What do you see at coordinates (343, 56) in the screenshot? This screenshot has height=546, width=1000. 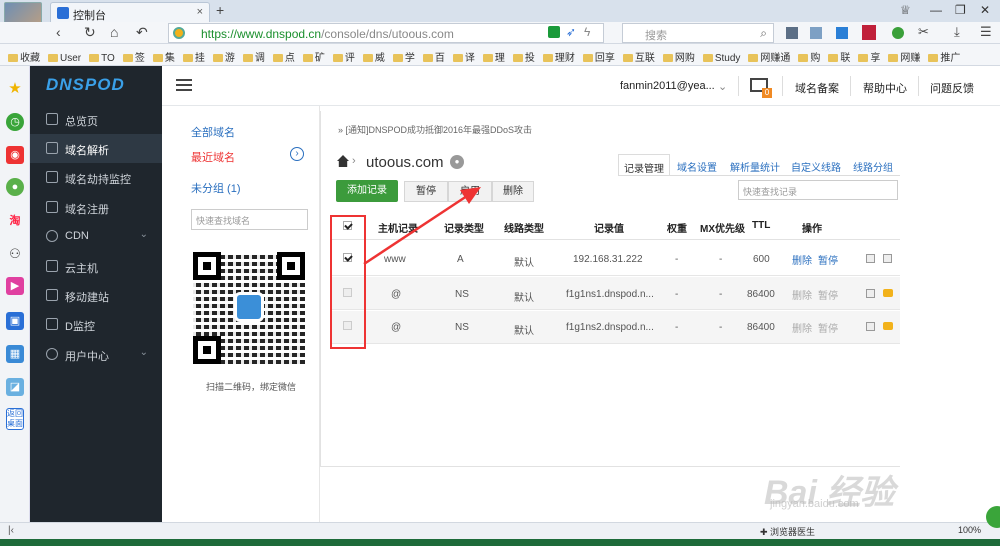 I see `bookmark-item: 评` at bounding box center [343, 56].